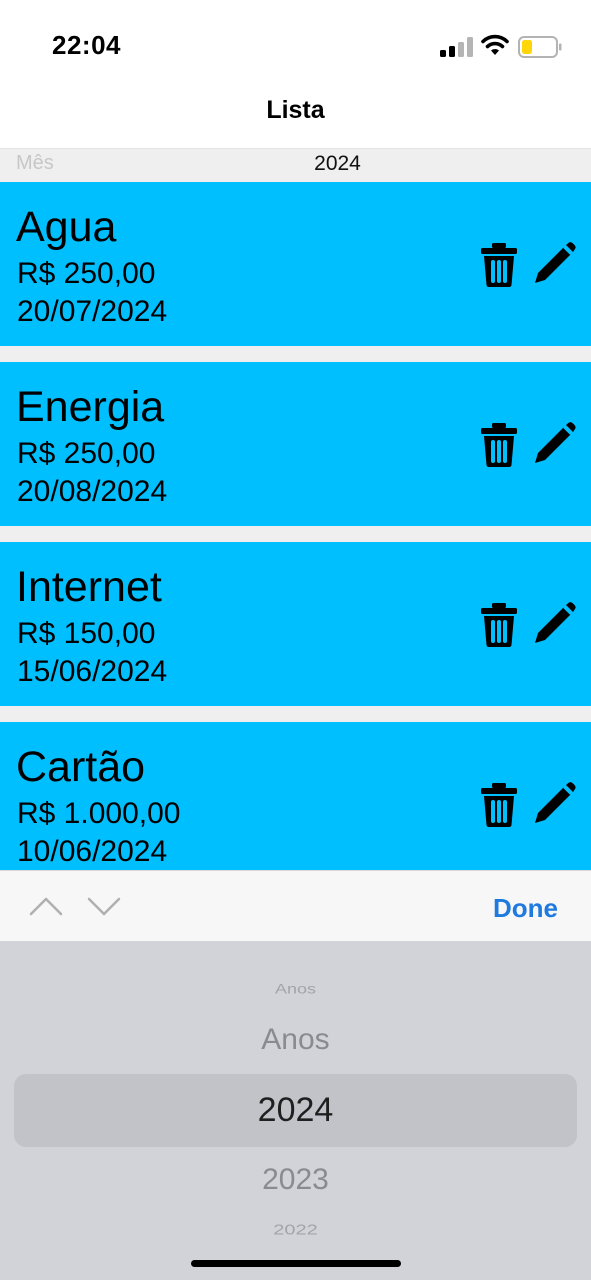  What do you see at coordinates (104, 906) in the screenshot?
I see `chevron-down-icon` at bounding box center [104, 906].